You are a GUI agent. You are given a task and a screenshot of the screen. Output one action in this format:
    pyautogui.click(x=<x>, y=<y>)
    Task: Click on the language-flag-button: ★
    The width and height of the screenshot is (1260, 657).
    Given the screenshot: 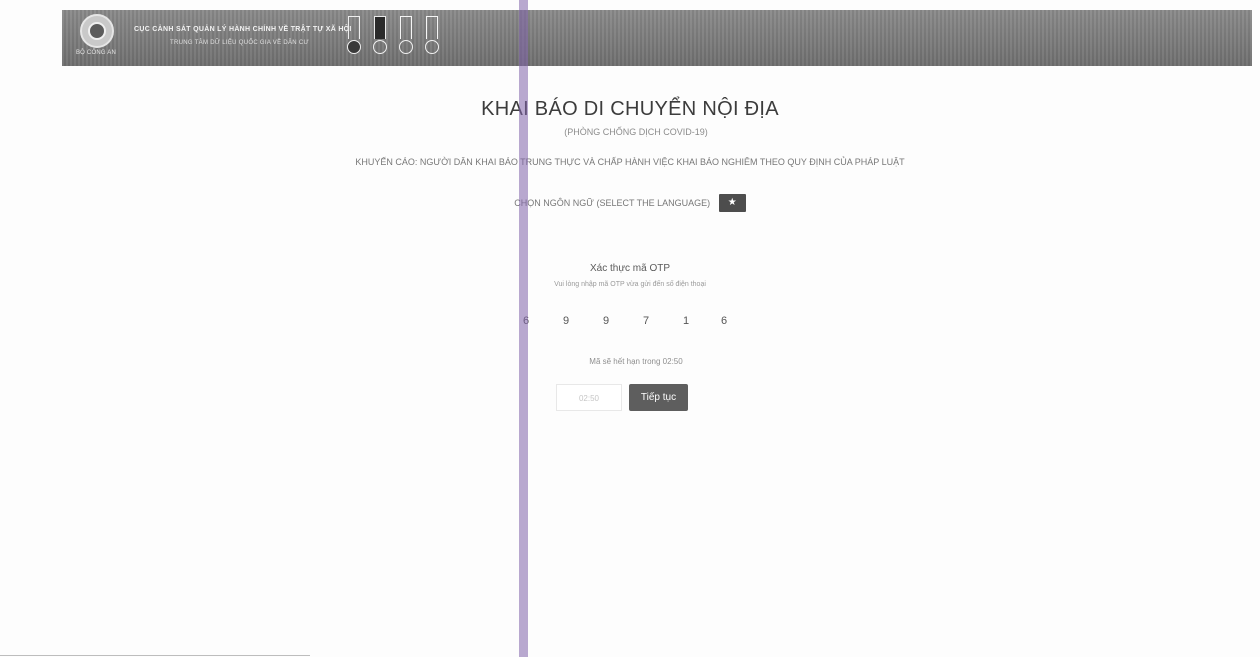 What is the action you would take?
    pyautogui.click(x=732, y=203)
    